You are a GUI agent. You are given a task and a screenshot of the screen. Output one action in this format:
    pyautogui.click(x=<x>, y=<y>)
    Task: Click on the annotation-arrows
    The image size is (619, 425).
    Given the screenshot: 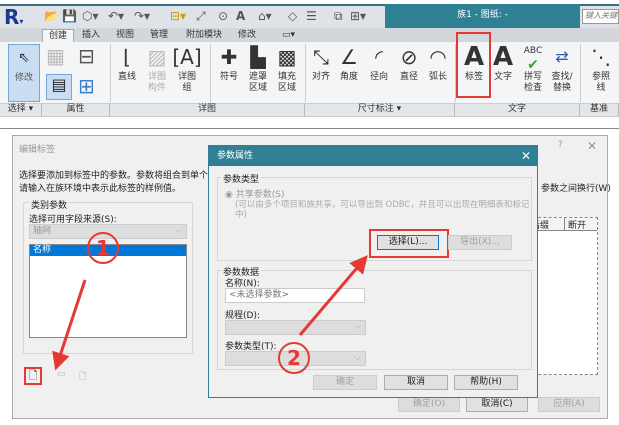 What is the action you would take?
    pyautogui.click(x=210, y=313)
    